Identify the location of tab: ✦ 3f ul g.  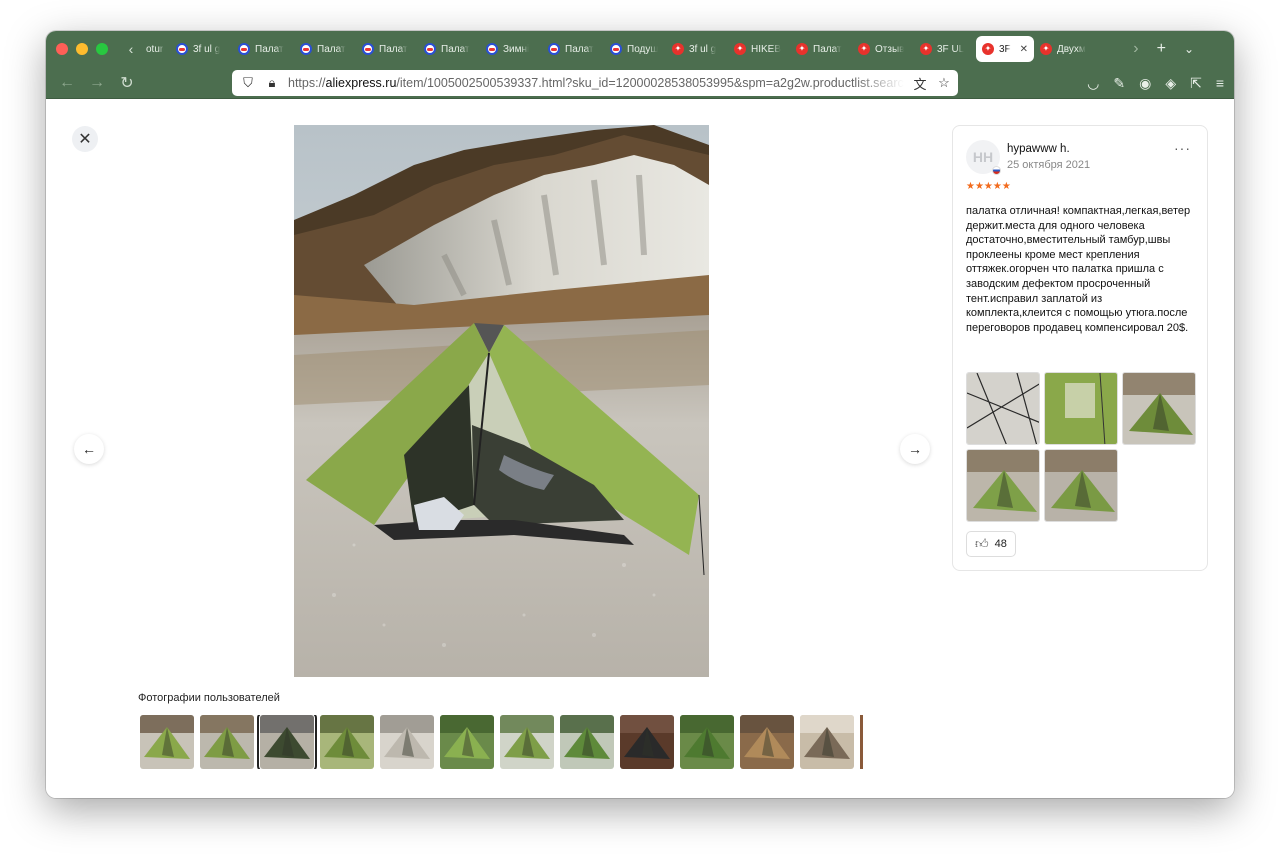
(697, 49).